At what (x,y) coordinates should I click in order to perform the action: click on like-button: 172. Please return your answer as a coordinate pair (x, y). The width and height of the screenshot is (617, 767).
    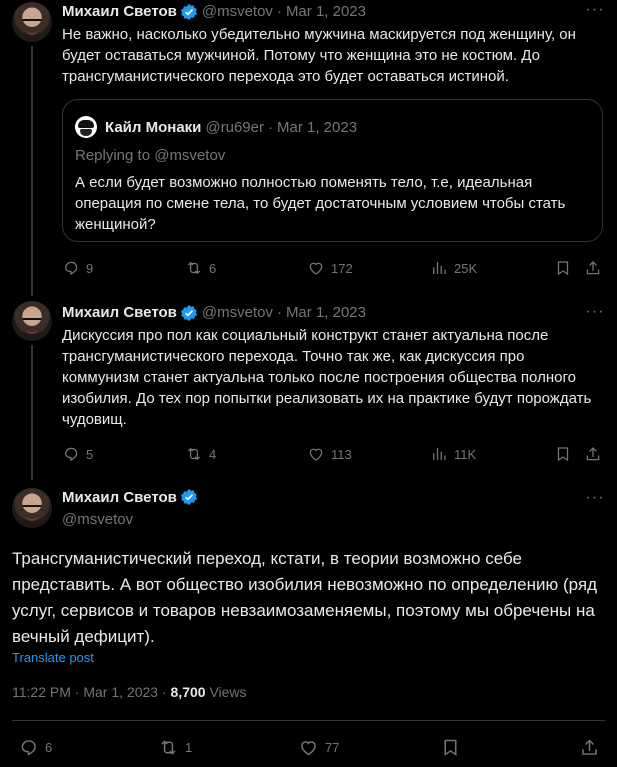
    Looking at the image, I should click on (330, 268).